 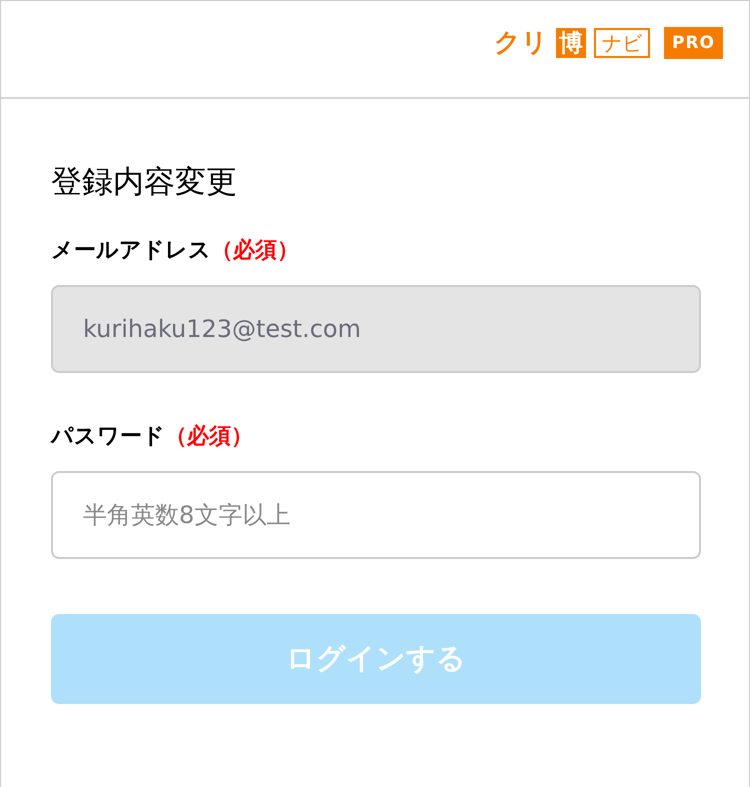 I want to click on logo-text: ナビ, so click(x=622, y=43).